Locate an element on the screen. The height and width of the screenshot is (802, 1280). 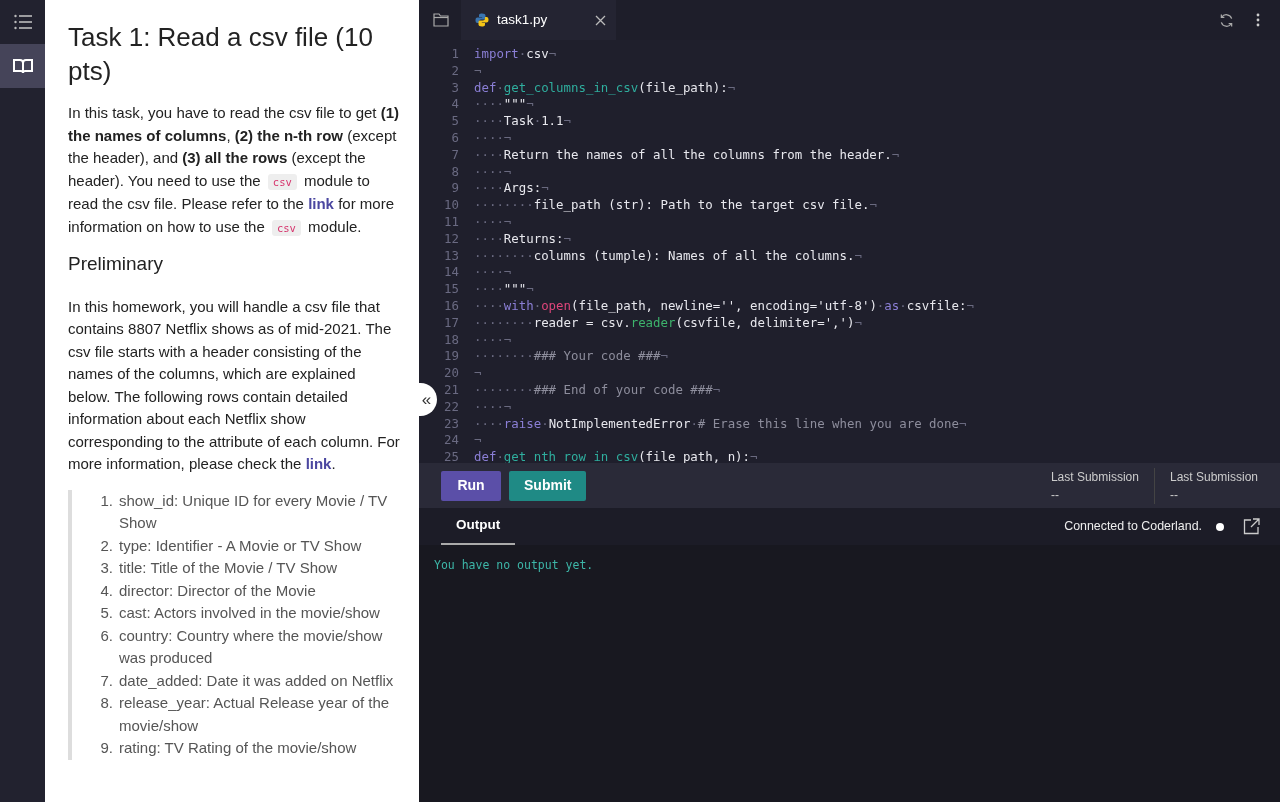
list-item: title: Title of the Movie / TV Show is located at coordinates (228, 568).